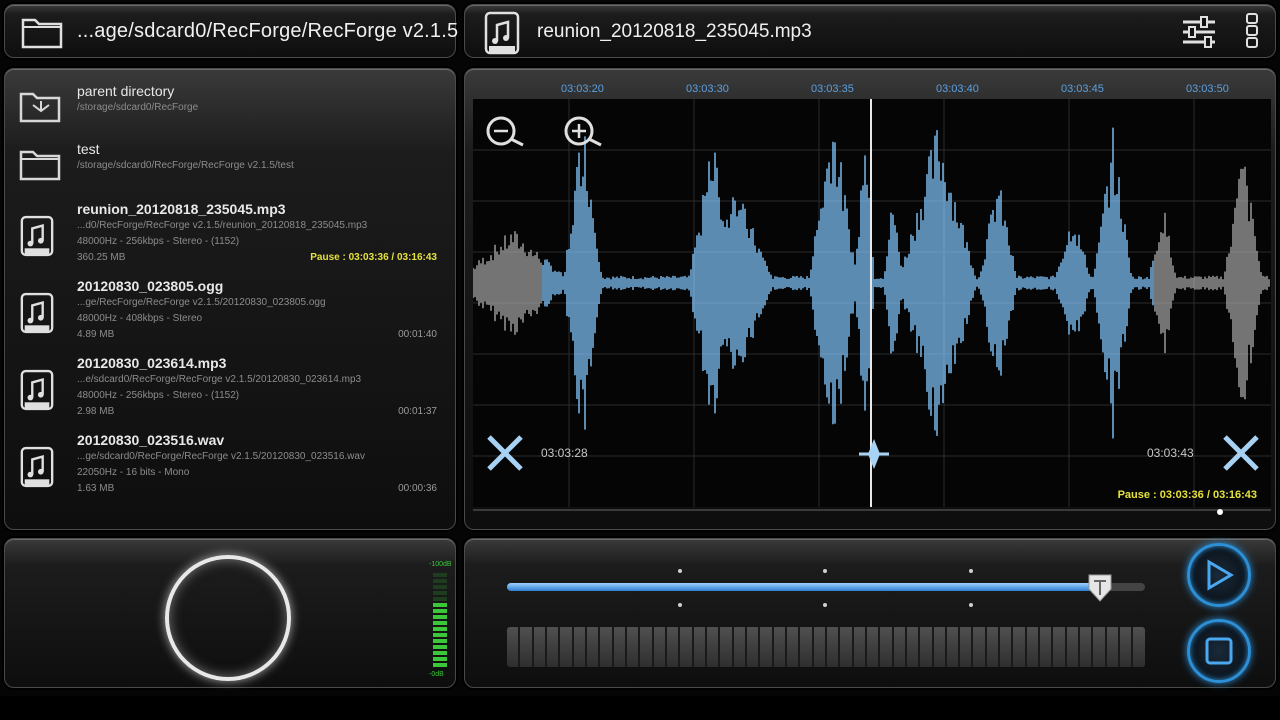 This screenshot has width=1280, height=720. I want to click on mp3-file-icon, so click(502, 35).